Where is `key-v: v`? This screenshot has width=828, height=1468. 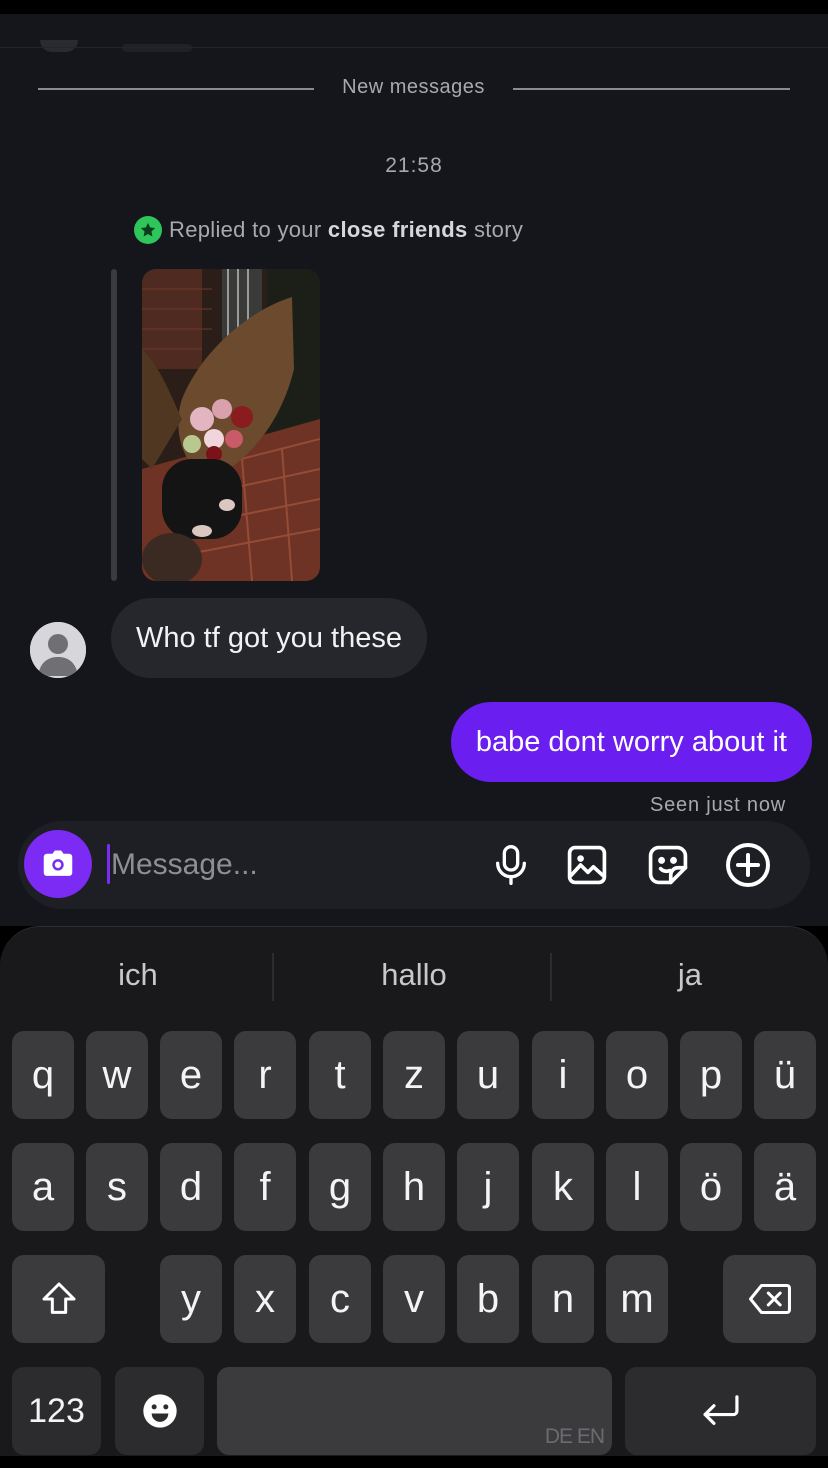
key-v: v is located at coordinates (414, 1299).